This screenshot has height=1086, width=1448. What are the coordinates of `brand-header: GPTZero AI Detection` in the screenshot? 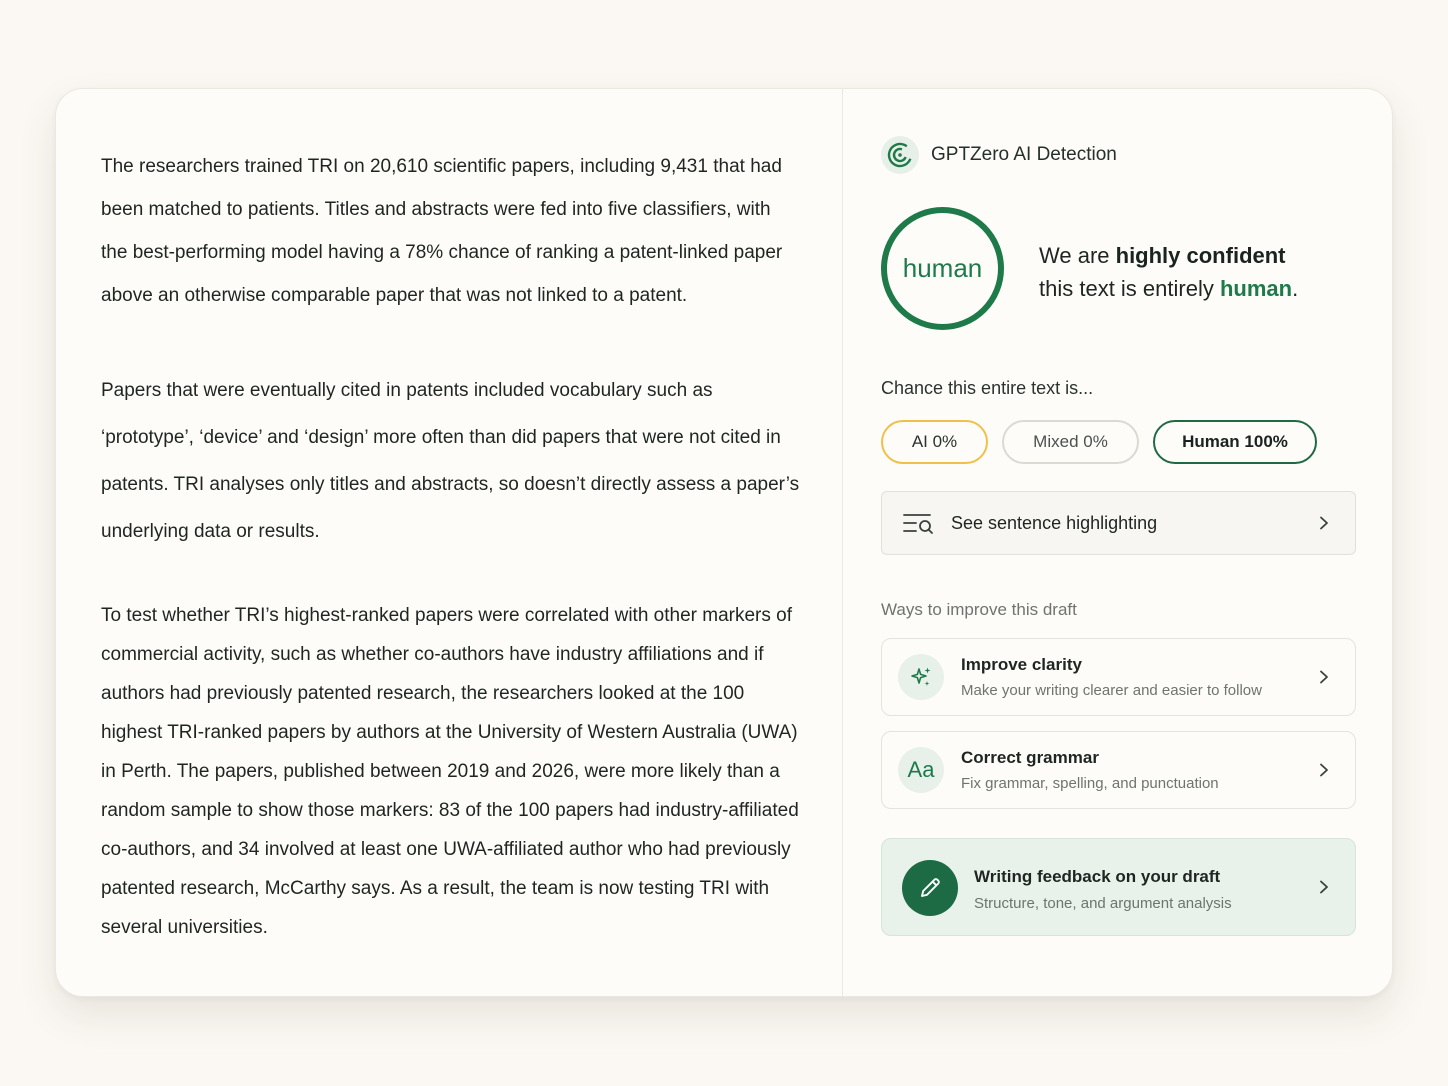 It's located at (999, 155).